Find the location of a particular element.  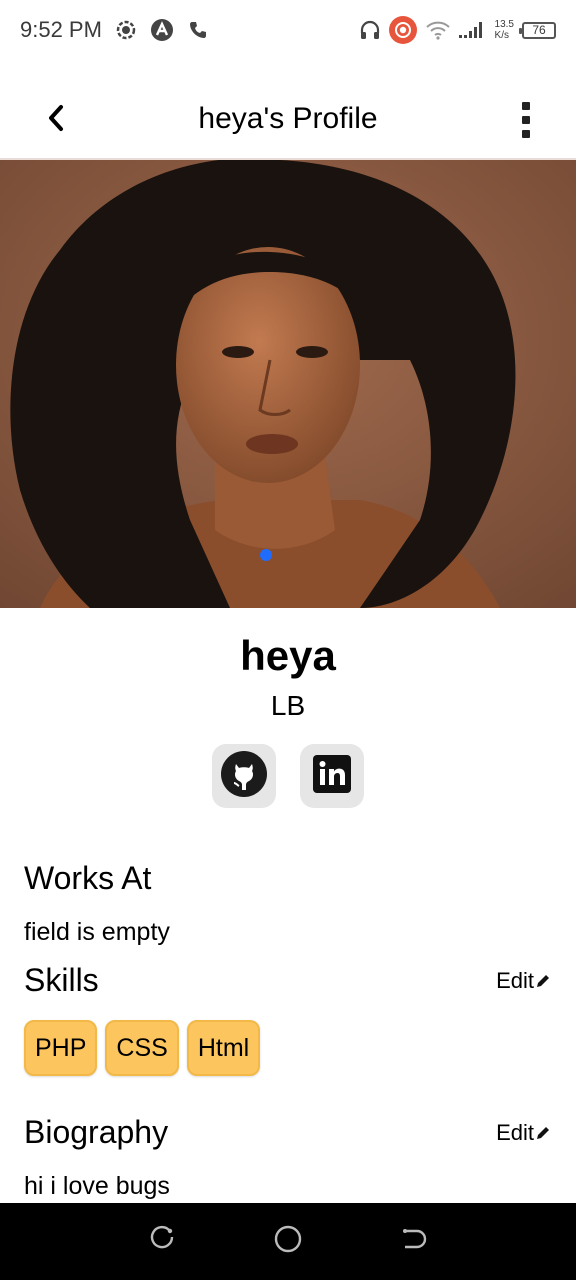

system-nav-bar is located at coordinates (288, 1241).